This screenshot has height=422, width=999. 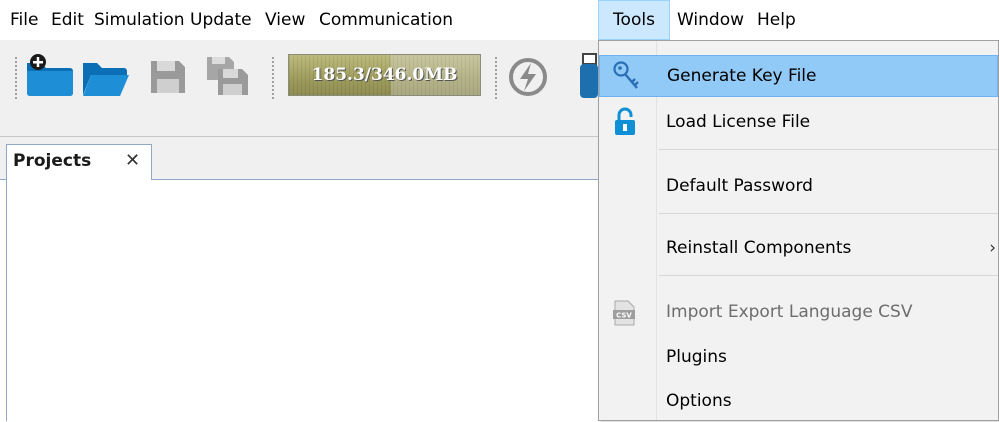 What do you see at coordinates (132, 160) in the screenshot?
I see `close-icon: ✕` at bounding box center [132, 160].